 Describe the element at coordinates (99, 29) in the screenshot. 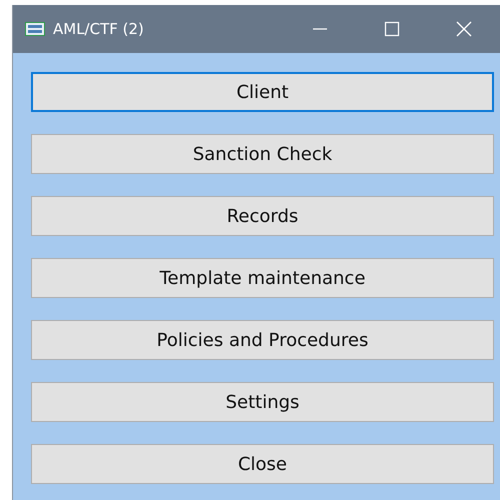

I see `window-title: AML/CTF (2)` at that location.